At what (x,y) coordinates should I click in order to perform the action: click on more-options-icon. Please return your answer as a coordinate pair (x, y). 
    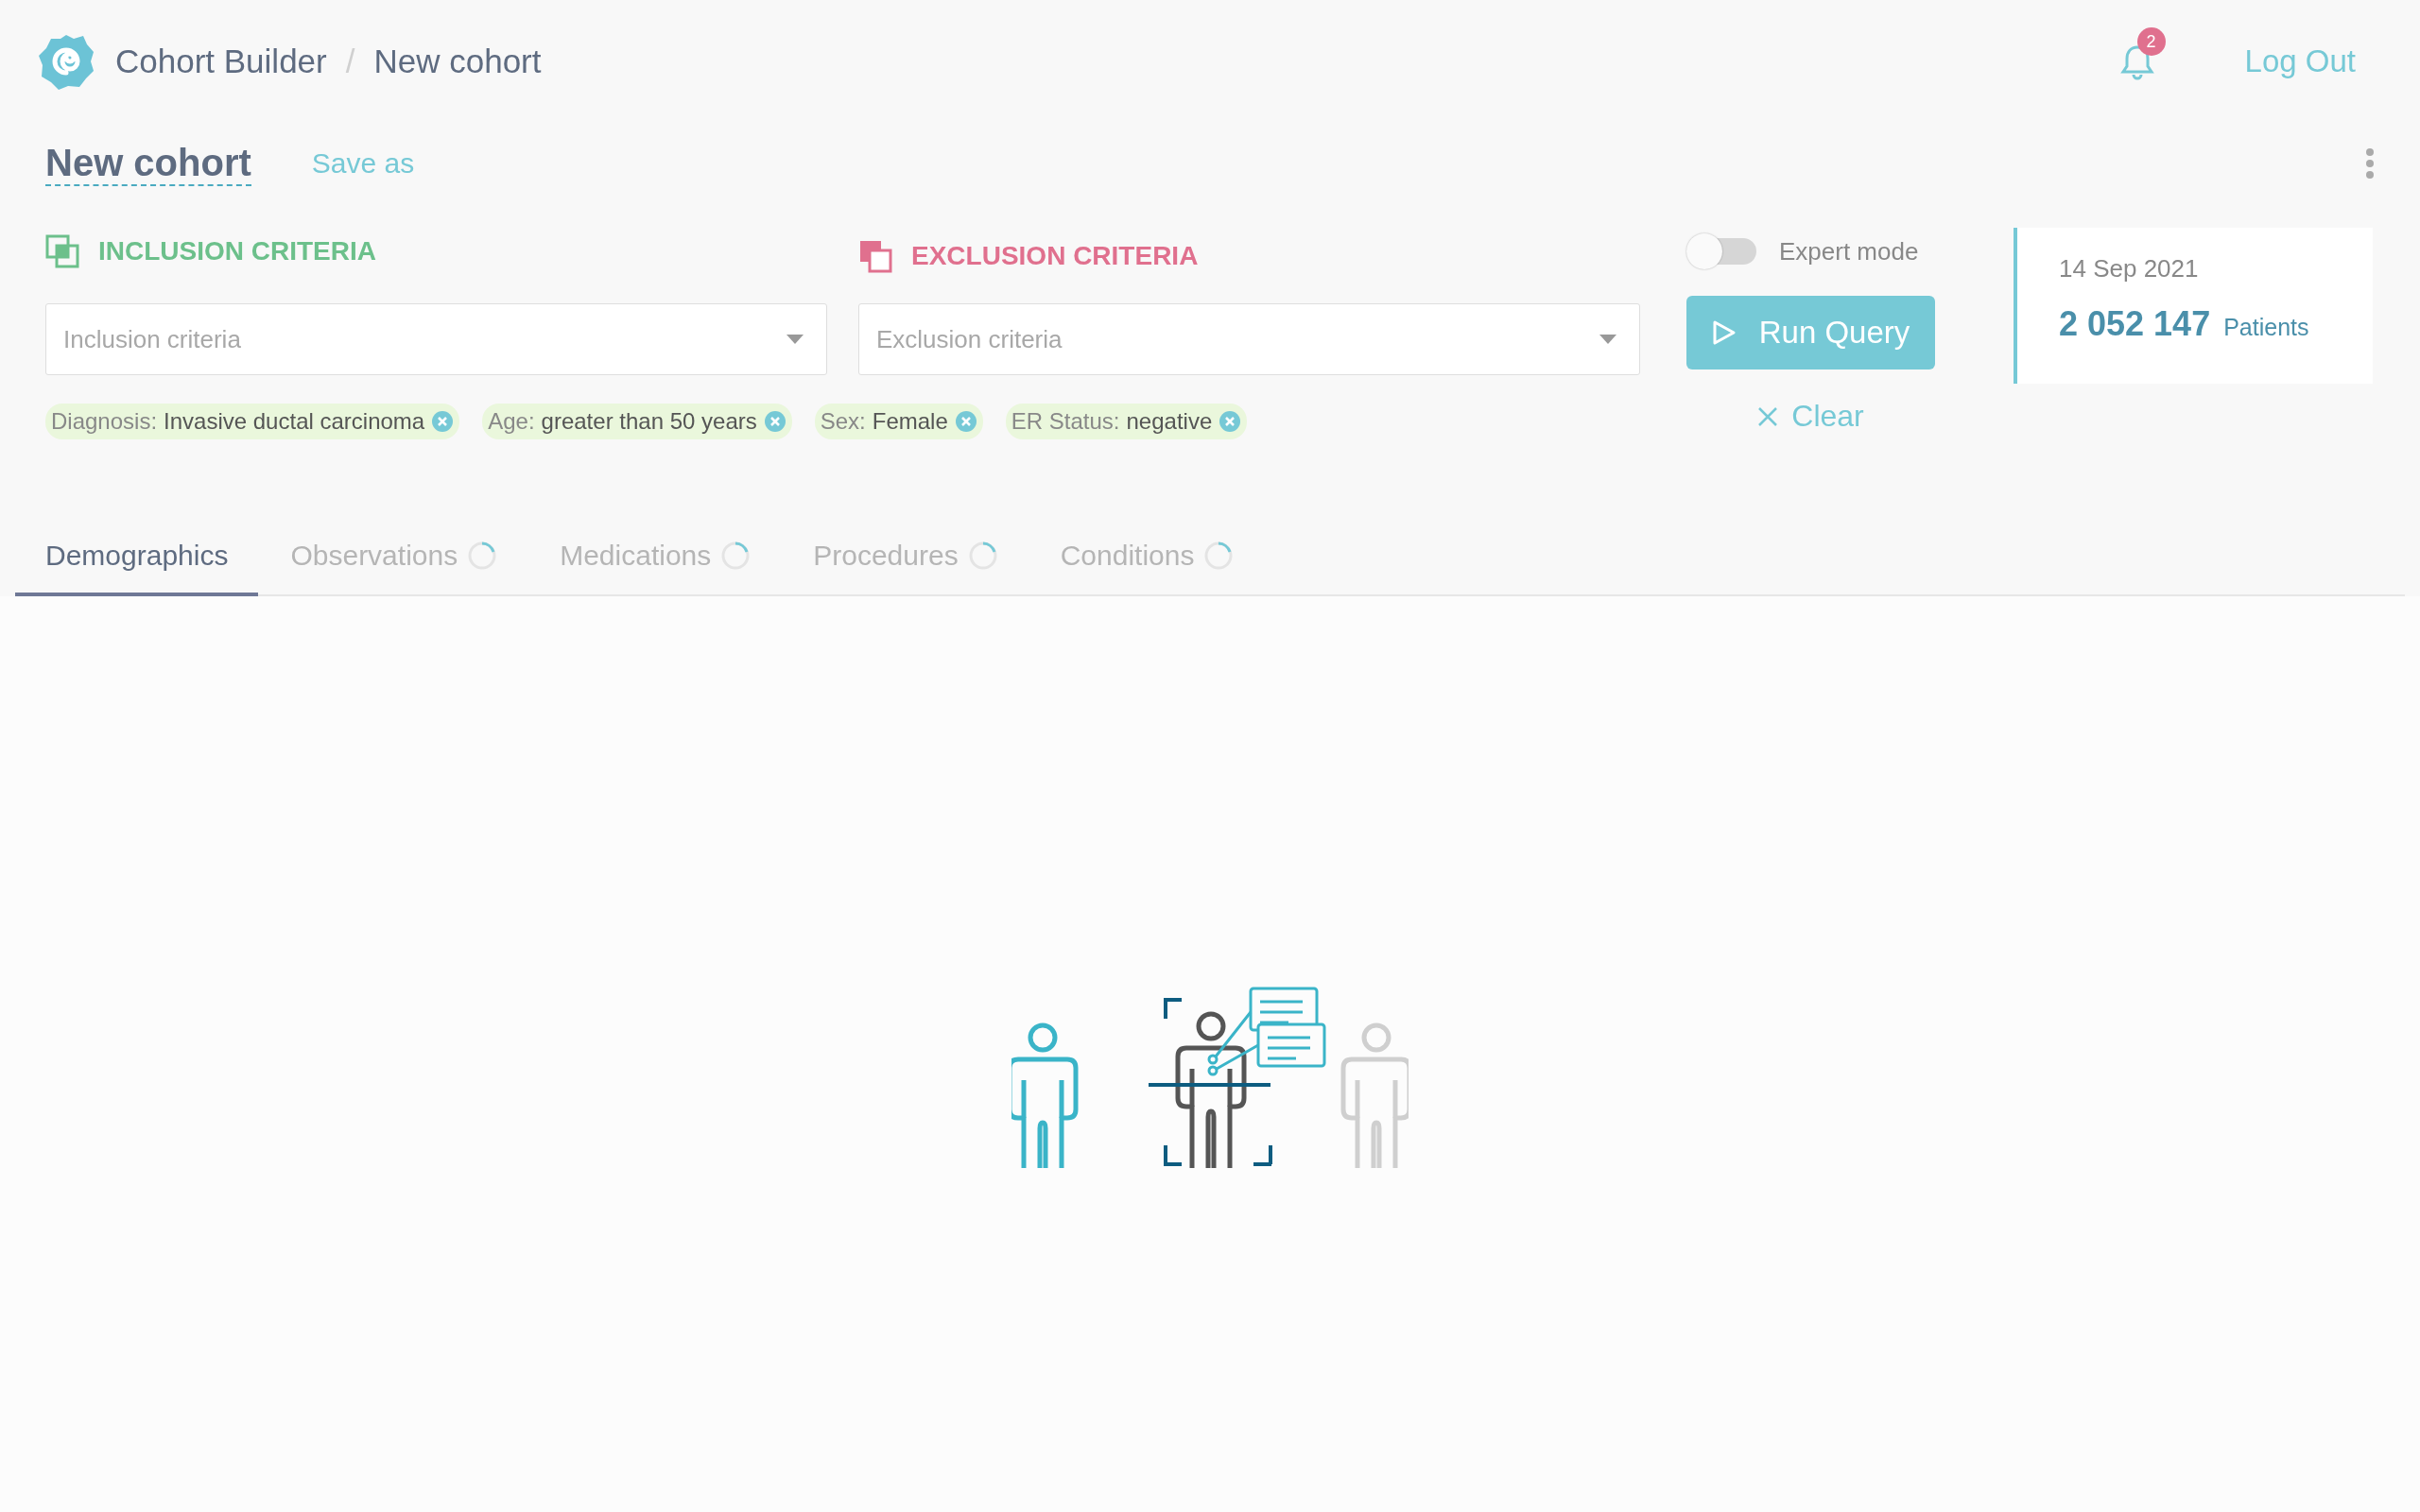
    Looking at the image, I should click on (2370, 163).